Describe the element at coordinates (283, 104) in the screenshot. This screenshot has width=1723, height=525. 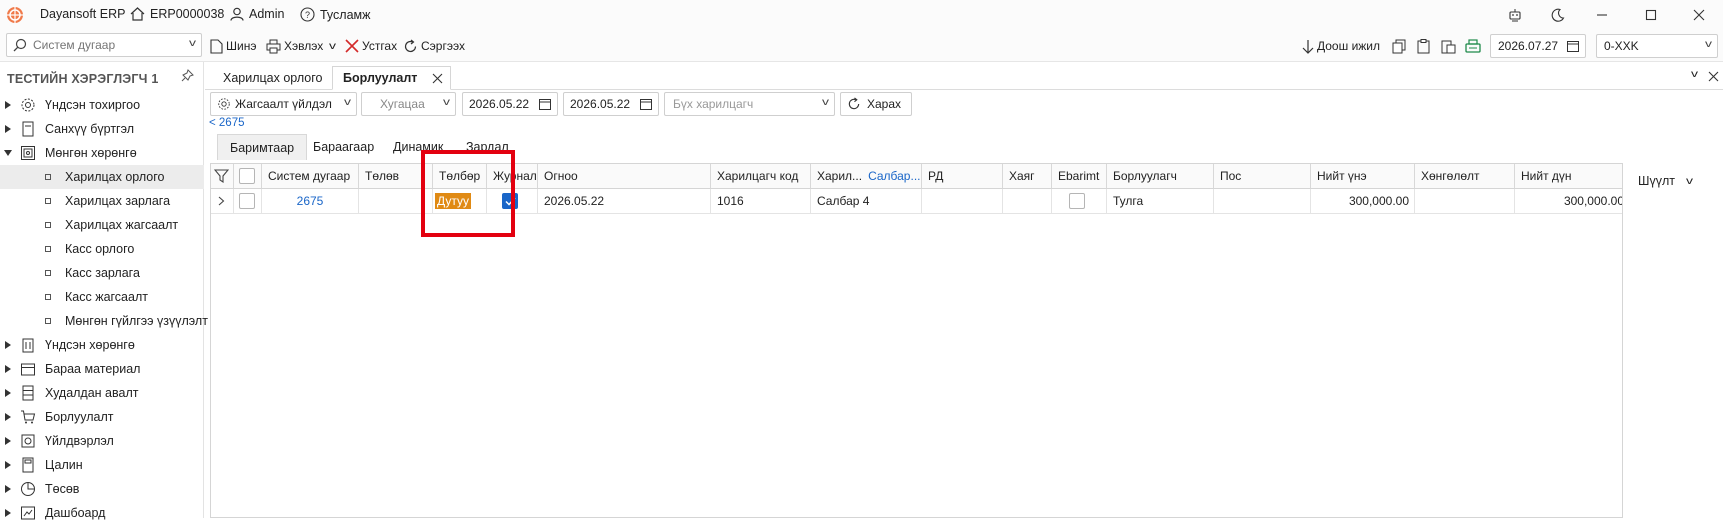
I see `list-actions-dropdown: Жагсаалт үйлдэл v` at that location.